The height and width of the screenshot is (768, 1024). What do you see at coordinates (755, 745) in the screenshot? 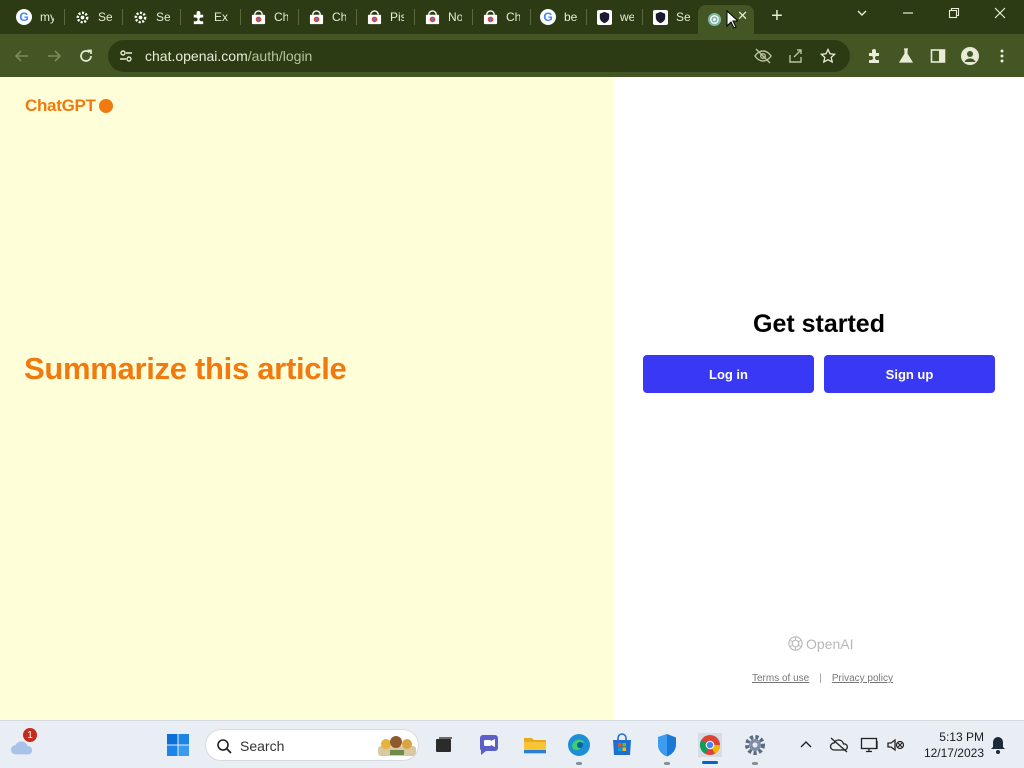
I see `settings-gear-icon` at bounding box center [755, 745].